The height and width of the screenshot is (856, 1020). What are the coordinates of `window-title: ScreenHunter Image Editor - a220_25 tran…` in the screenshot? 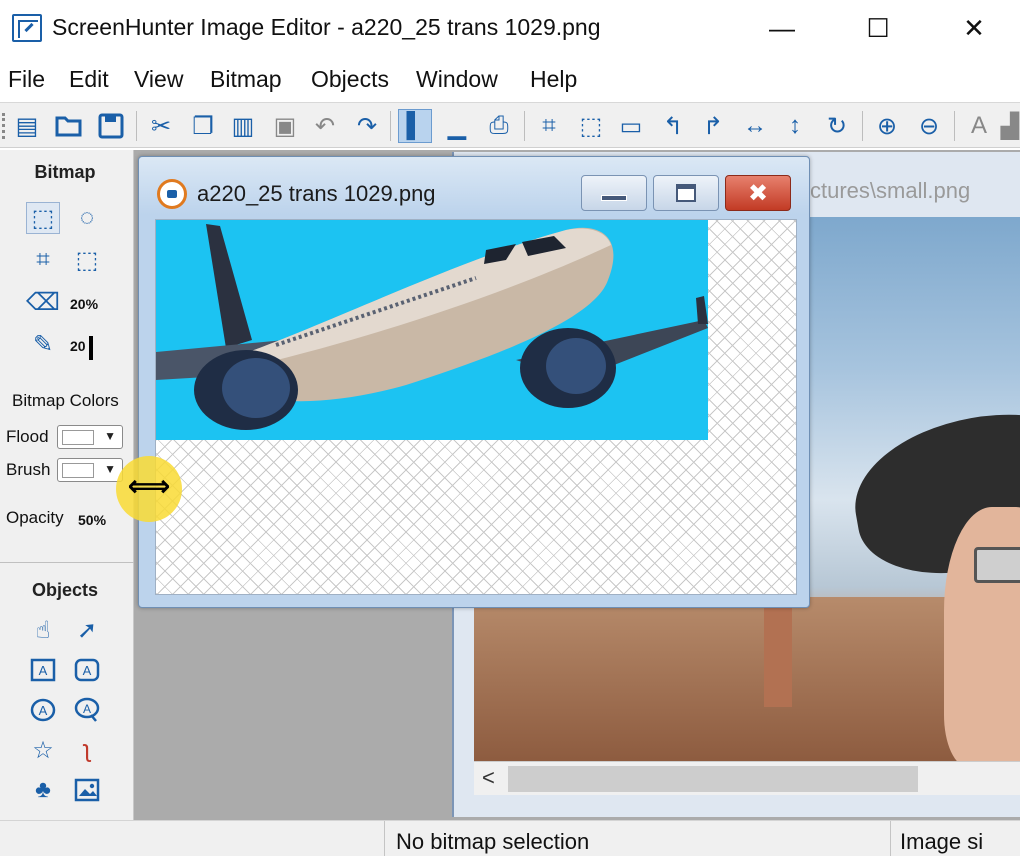 It's located at (326, 27).